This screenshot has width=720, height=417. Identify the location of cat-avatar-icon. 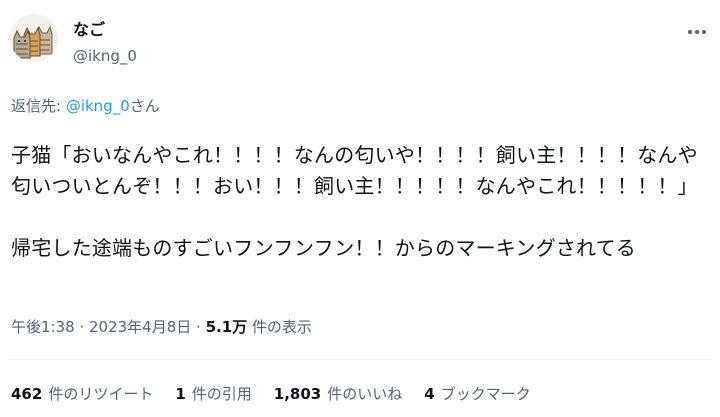
(34, 38).